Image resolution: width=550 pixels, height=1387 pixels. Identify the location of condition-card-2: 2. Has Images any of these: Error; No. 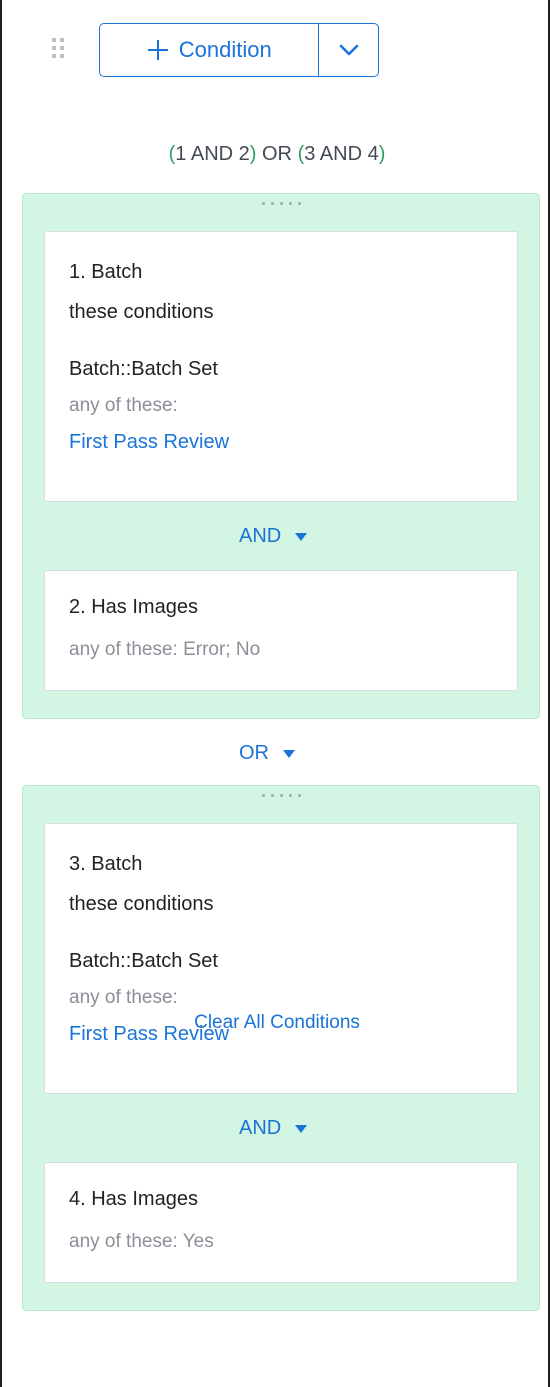
(281, 630).